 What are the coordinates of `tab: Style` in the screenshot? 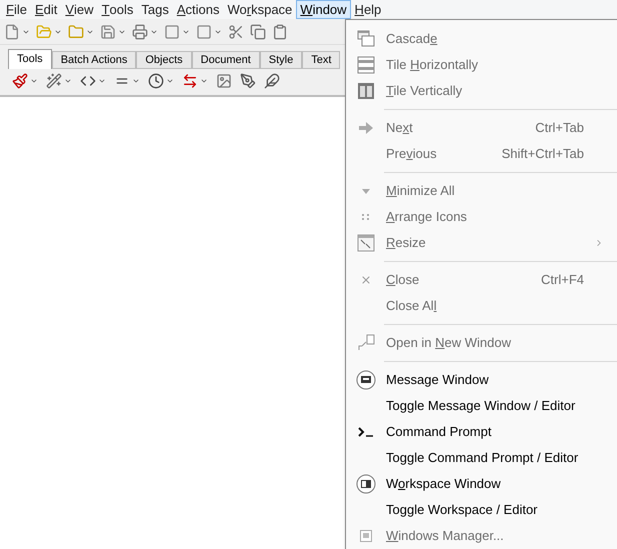 It's located at (281, 60).